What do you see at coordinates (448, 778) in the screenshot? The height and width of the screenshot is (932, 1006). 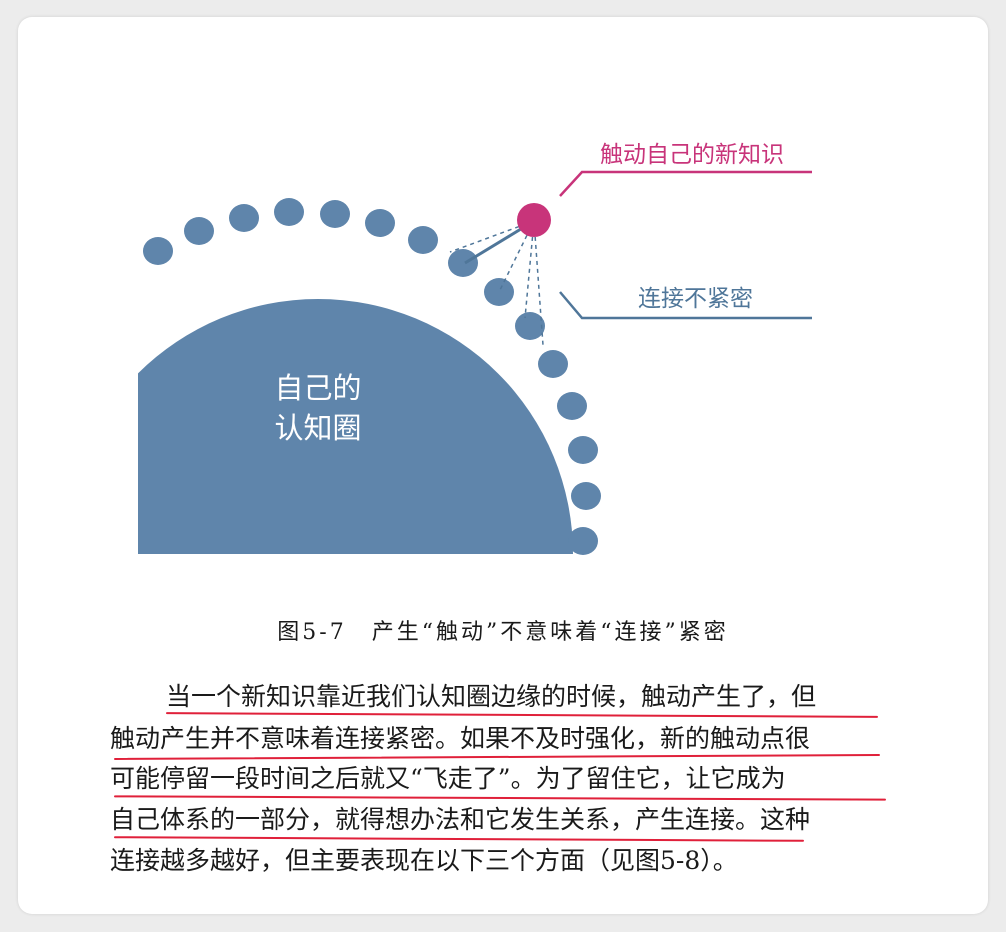 I see `paragraph-line-3: 可能停留一段时间之后就又“飞走了”。为了留住它，让它成为` at bounding box center [448, 778].